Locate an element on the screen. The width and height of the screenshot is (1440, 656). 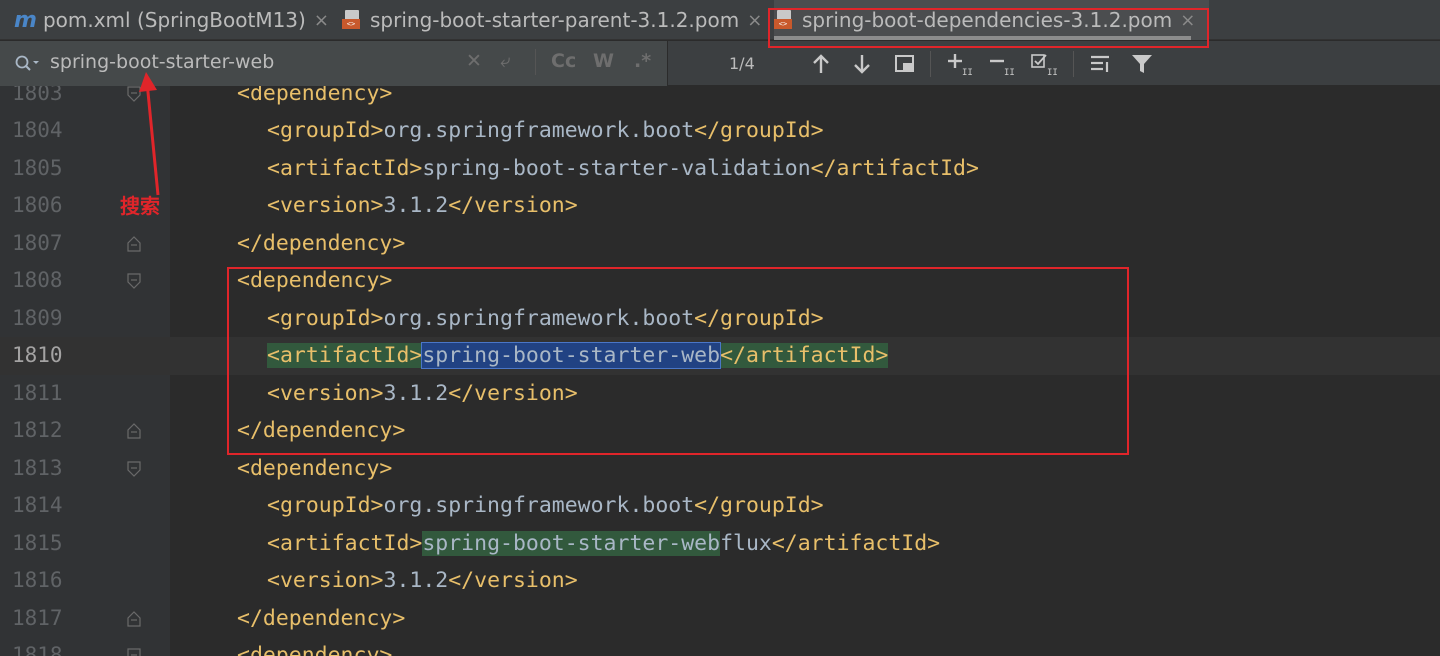
filter-lines-icon is located at coordinates (1101, 64).